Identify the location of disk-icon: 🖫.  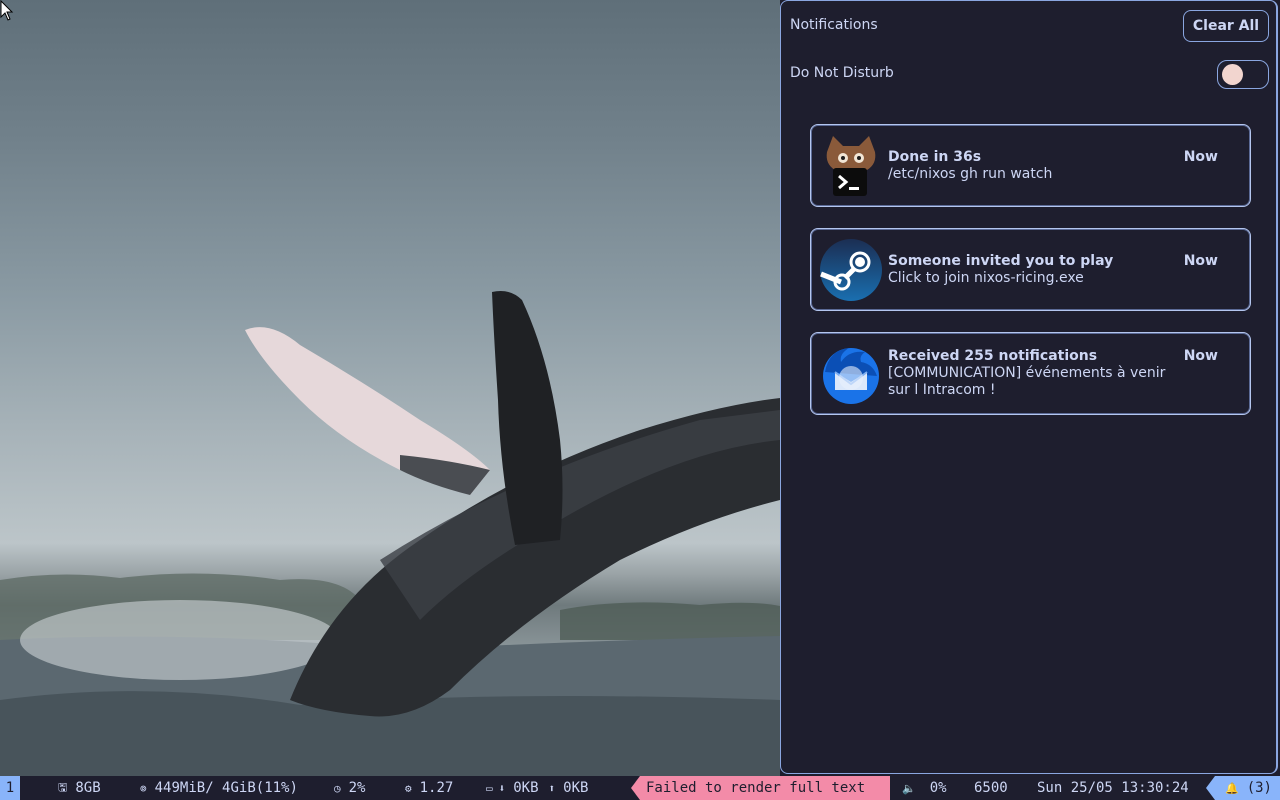
(63, 787).